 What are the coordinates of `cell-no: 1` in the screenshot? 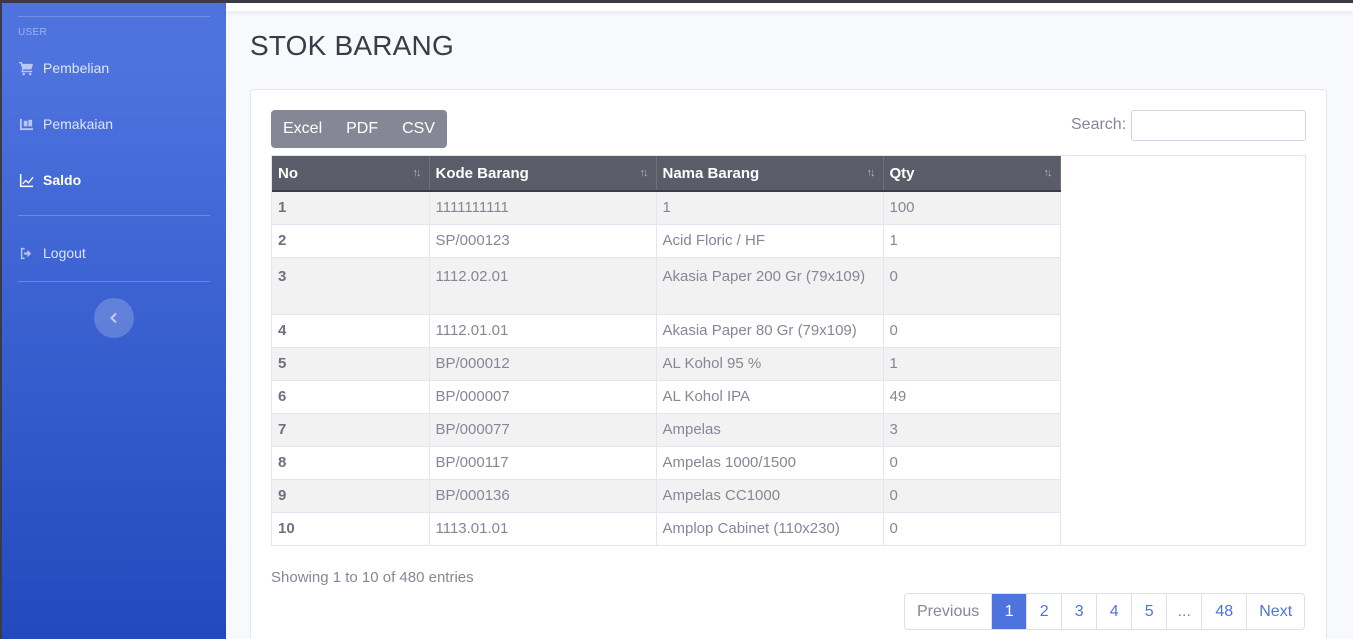 It's located at (351, 207).